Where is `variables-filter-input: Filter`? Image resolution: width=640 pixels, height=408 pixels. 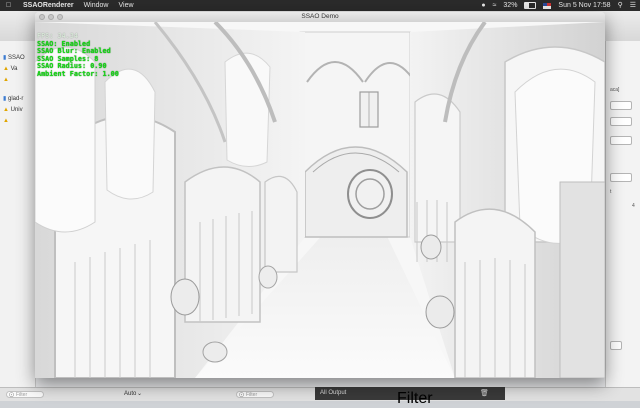 variables-filter-input: Filter is located at coordinates (255, 395).